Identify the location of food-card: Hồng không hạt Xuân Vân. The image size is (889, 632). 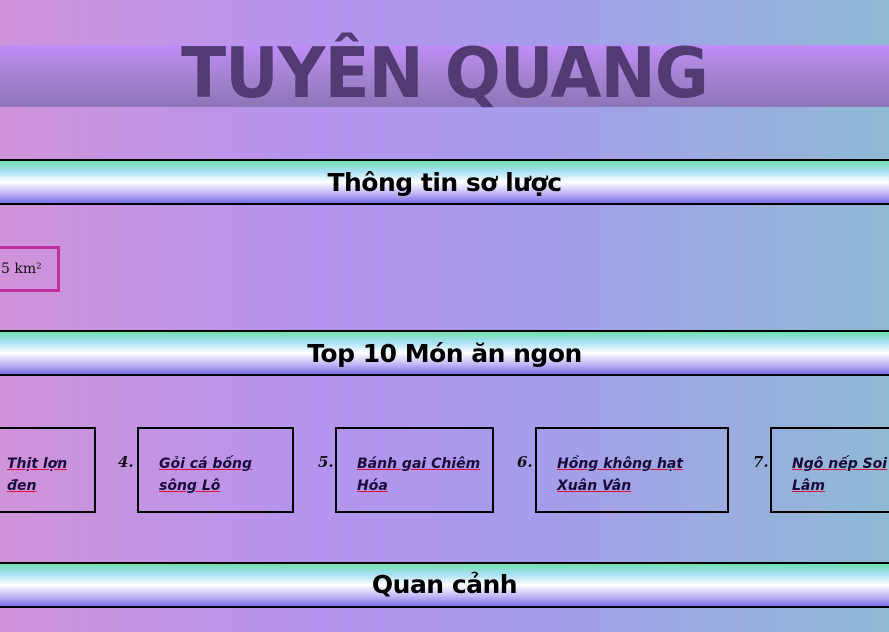
(632, 470).